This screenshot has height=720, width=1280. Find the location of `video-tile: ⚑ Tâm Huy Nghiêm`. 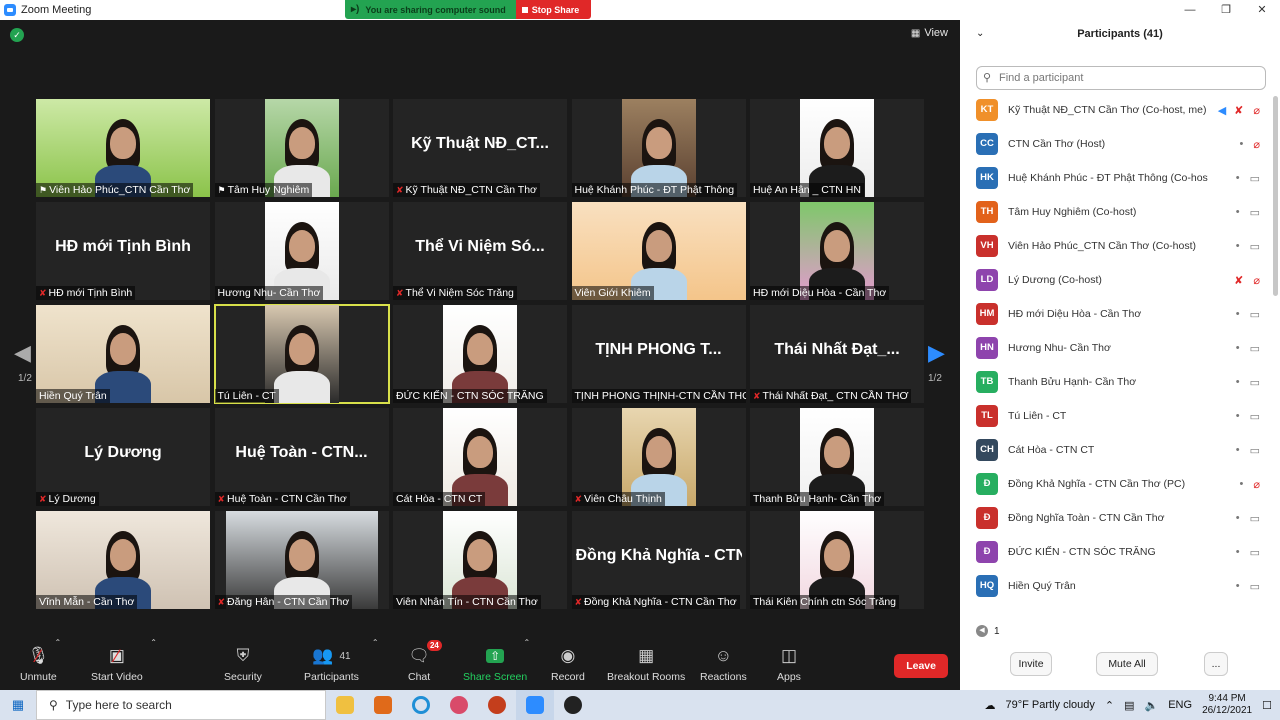

video-tile: ⚑ Tâm Huy Nghiêm is located at coordinates (301, 148).